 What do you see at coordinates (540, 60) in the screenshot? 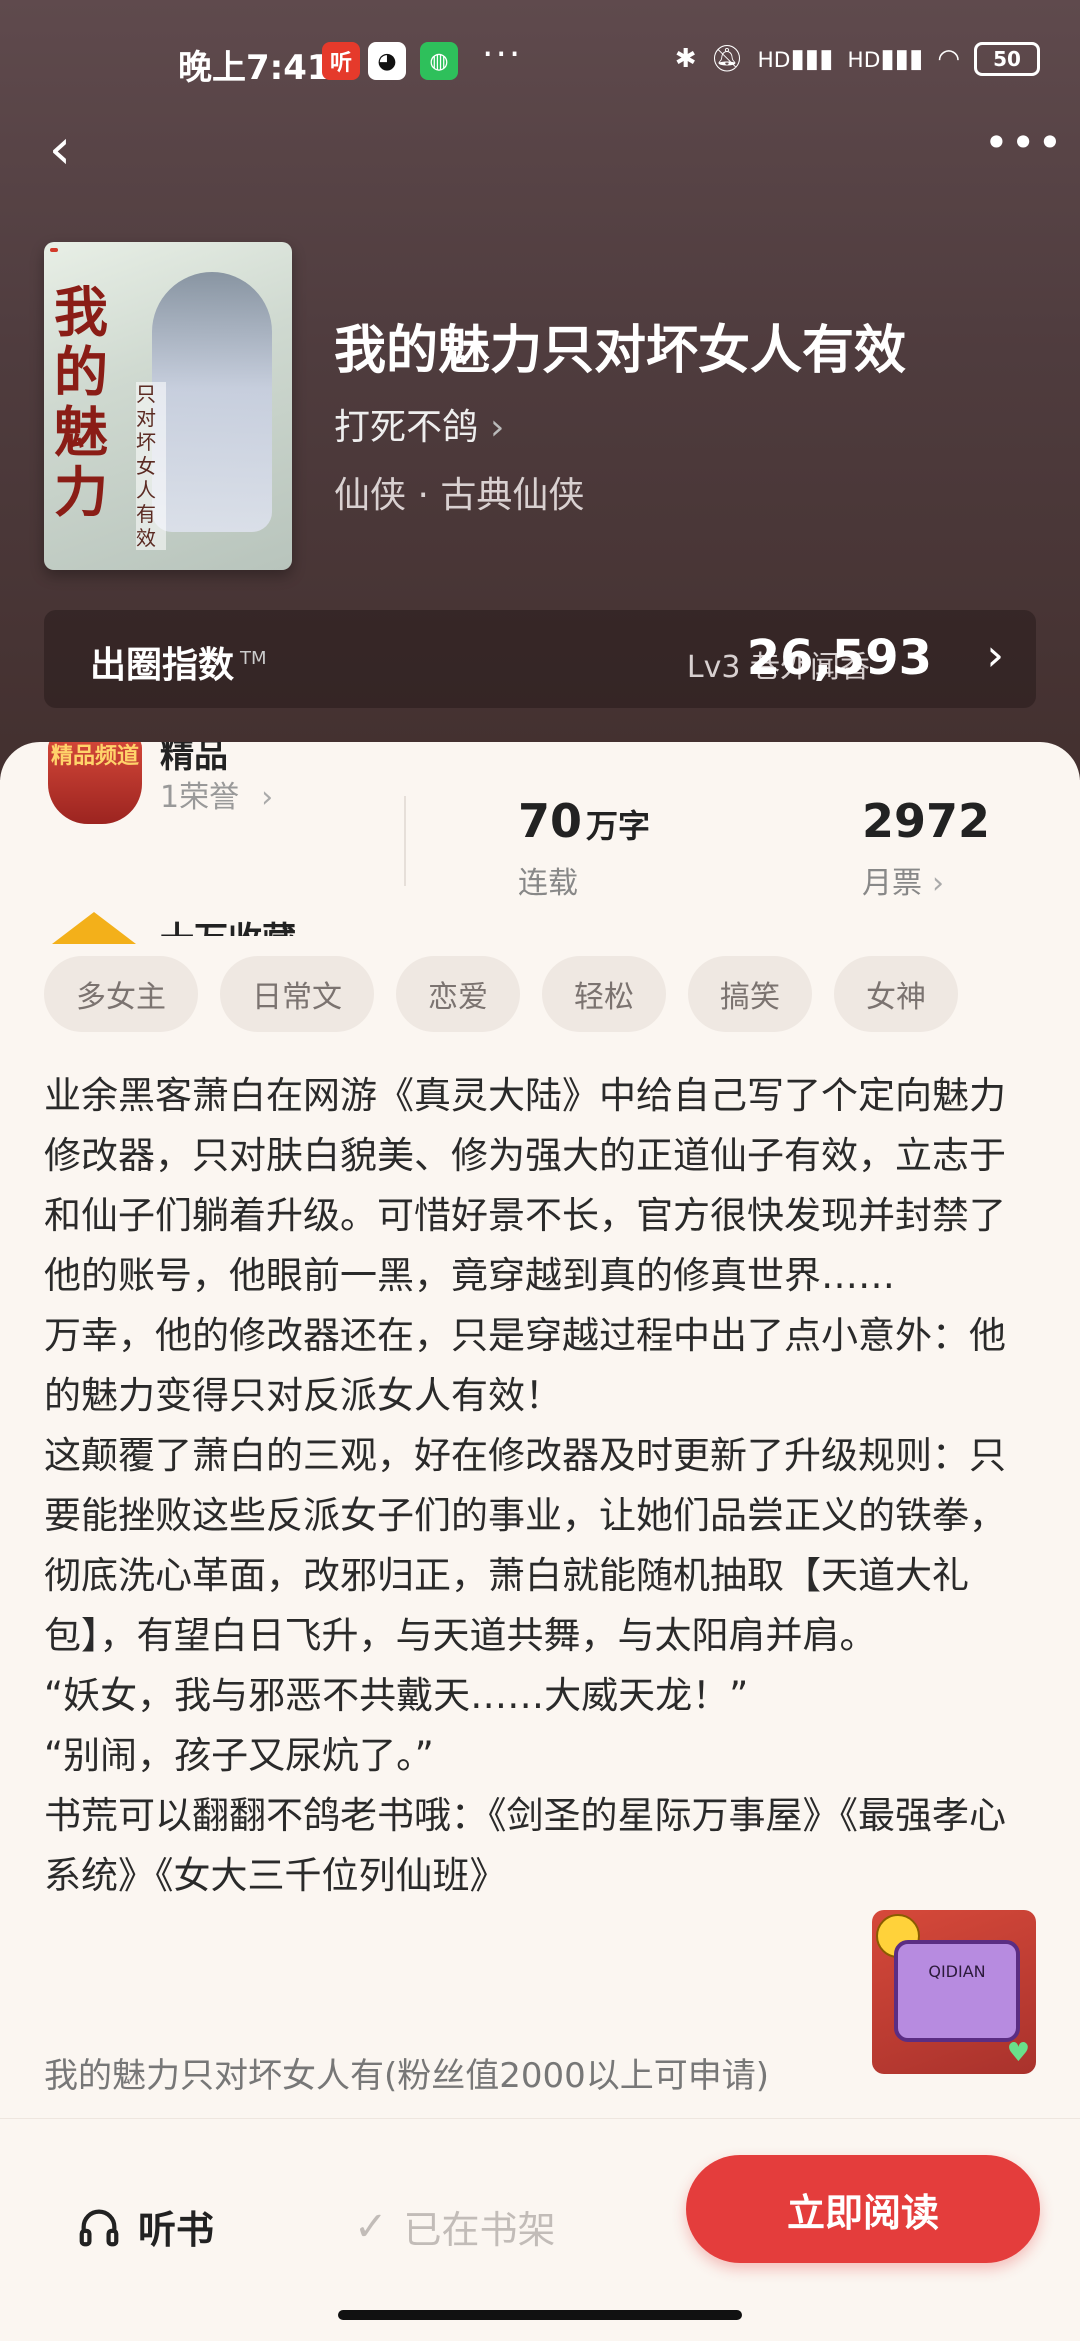
I see `status-bar: 晚上7:41 听 ◕ ◍ ··· ✱ 🔕︎ HD▮▮▮ HD▮▮▮ ◠ 50` at bounding box center [540, 60].